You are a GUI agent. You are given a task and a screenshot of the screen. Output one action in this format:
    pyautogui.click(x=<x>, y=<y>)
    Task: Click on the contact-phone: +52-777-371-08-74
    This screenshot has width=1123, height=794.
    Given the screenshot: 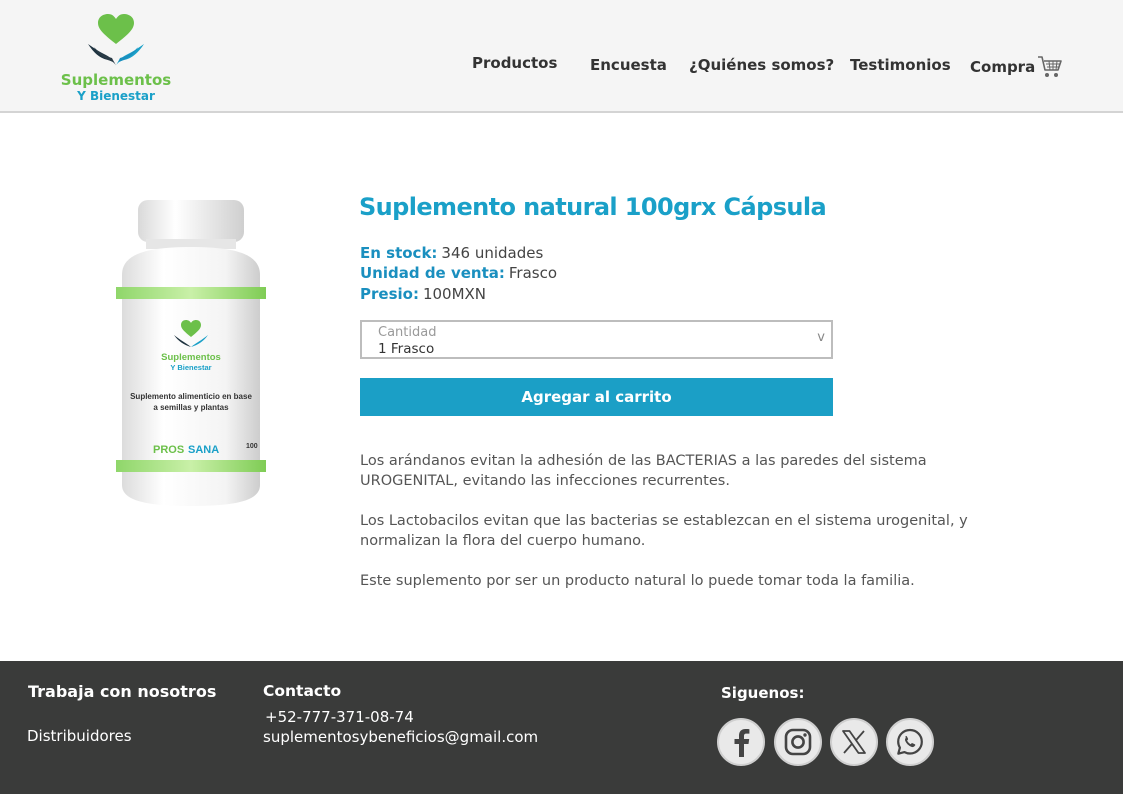 What is the action you would take?
    pyautogui.click(x=339, y=717)
    